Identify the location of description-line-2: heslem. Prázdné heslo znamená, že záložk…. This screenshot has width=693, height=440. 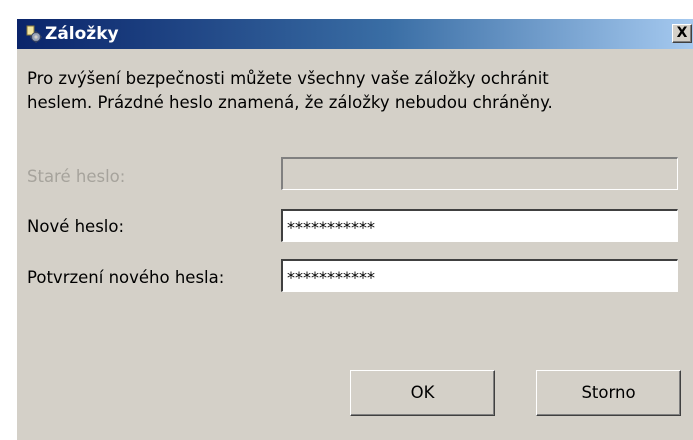
(290, 102).